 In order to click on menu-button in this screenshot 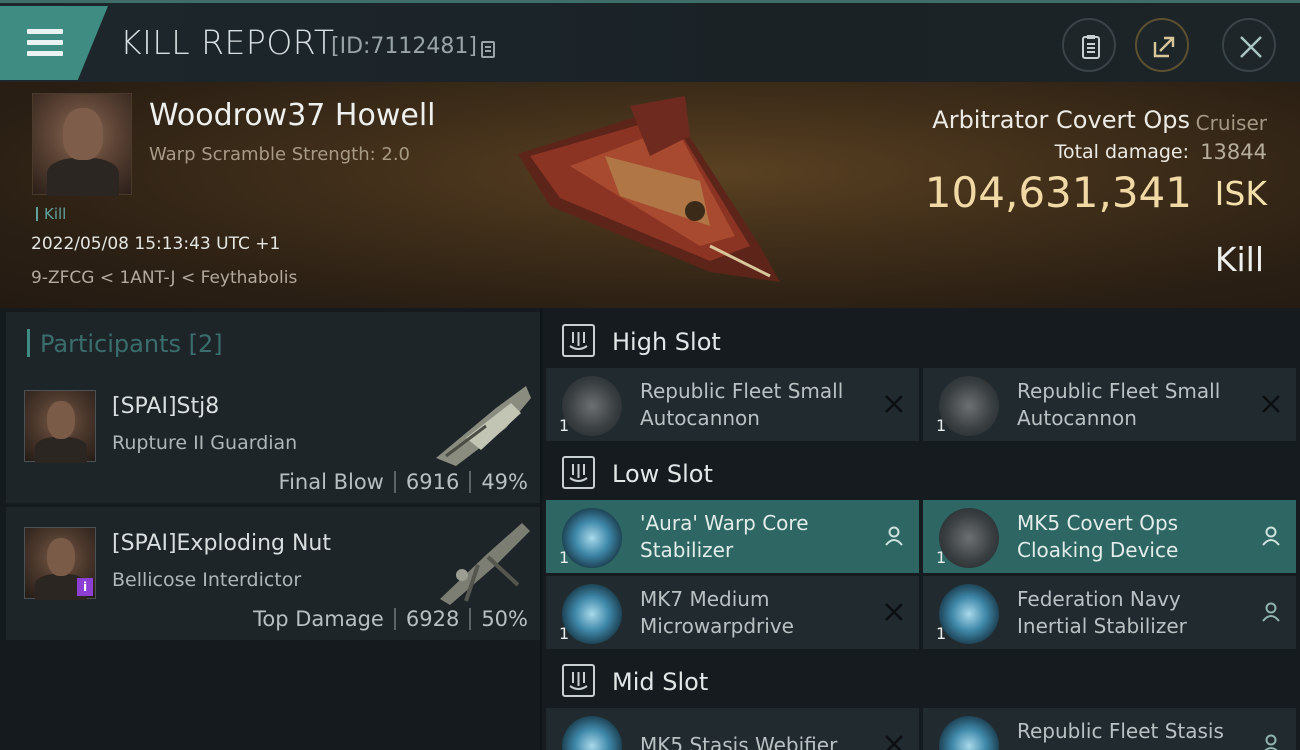, I will do `click(54, 43)`.